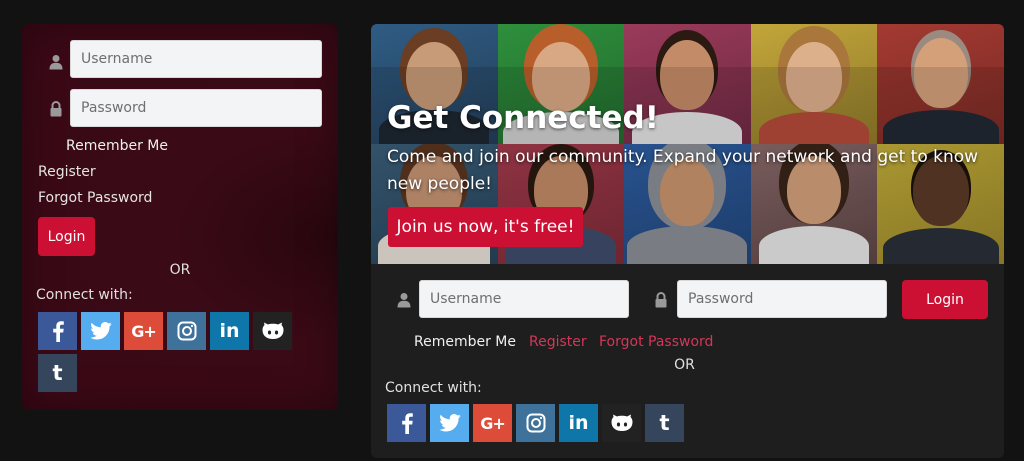 The image size is (1024, 461). What do you see at coordinates (523, 118) in the screenshot?
I see `hero-title: Get Connected!` at bounding box center [523, 118].